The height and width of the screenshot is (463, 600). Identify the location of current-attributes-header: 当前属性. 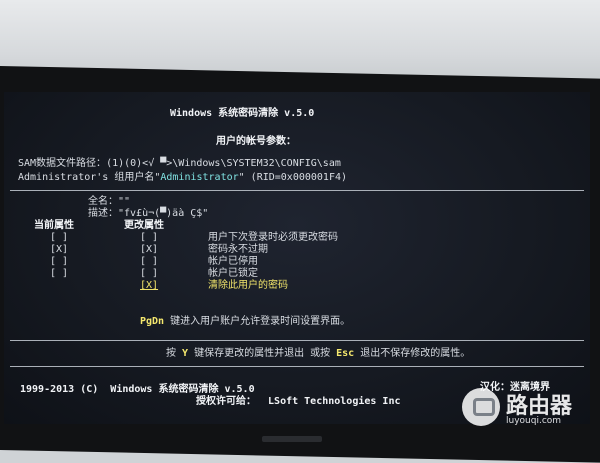
(54, 225).